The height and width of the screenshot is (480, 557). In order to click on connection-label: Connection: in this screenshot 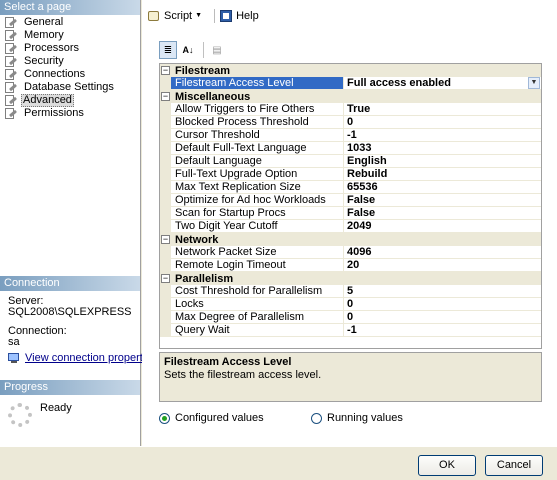, I will do `click(37, 331)`.